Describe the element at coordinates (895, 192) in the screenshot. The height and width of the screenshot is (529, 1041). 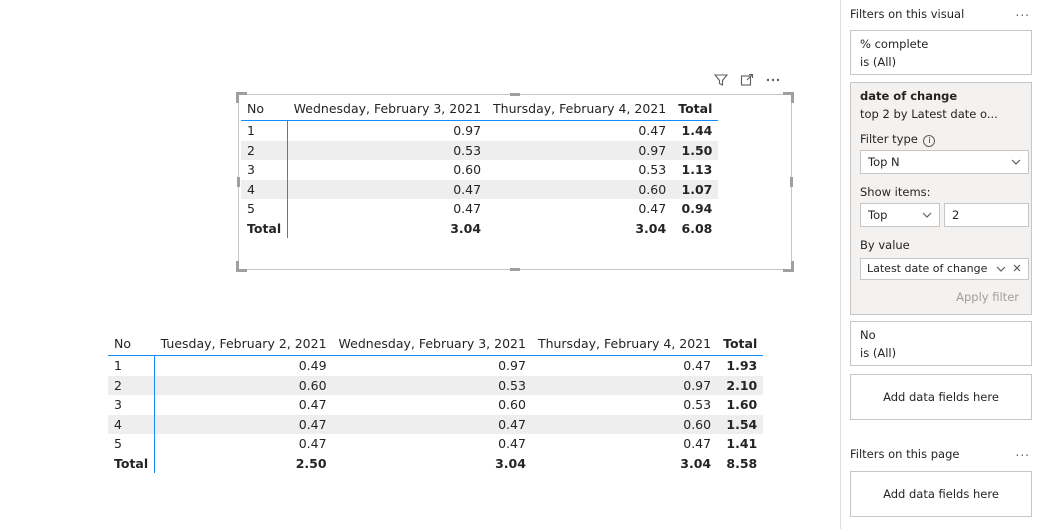
I see `show-items-label: Show items:` at that location.